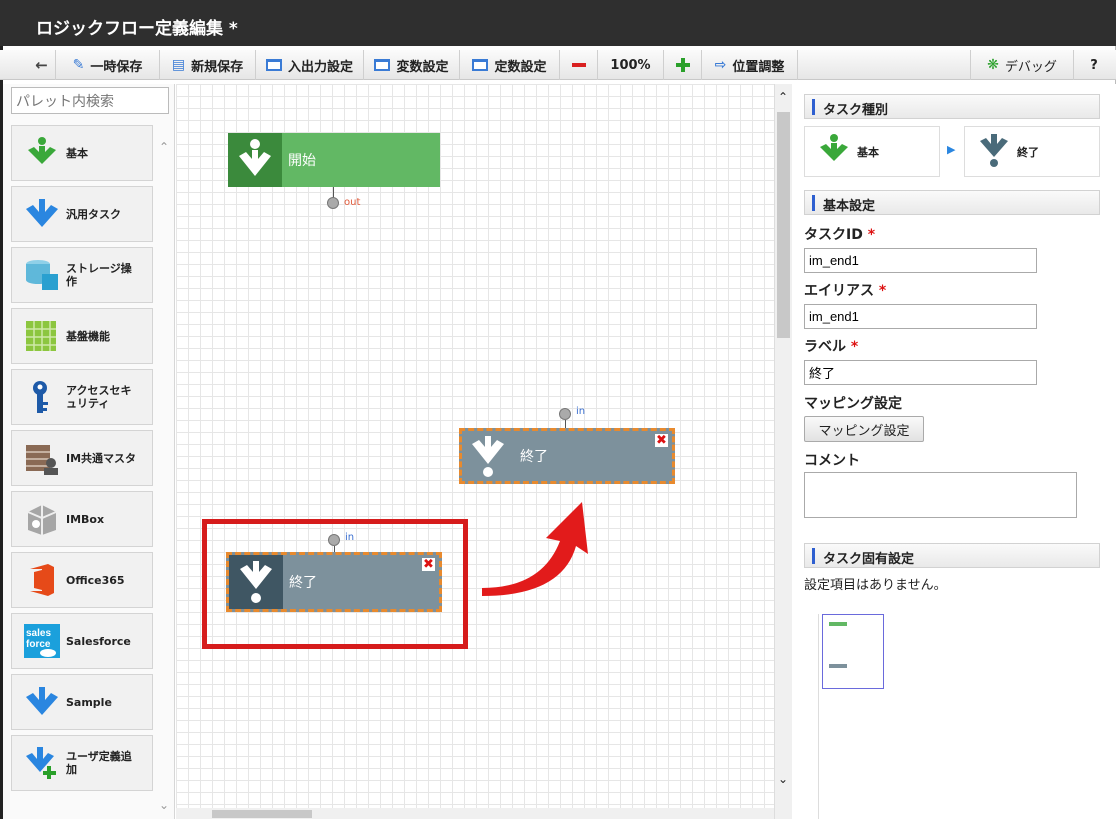  Describe the element at coordinates (952, 202) in the screenshot. I see `basic-settings-header: 基本設定` at that location.